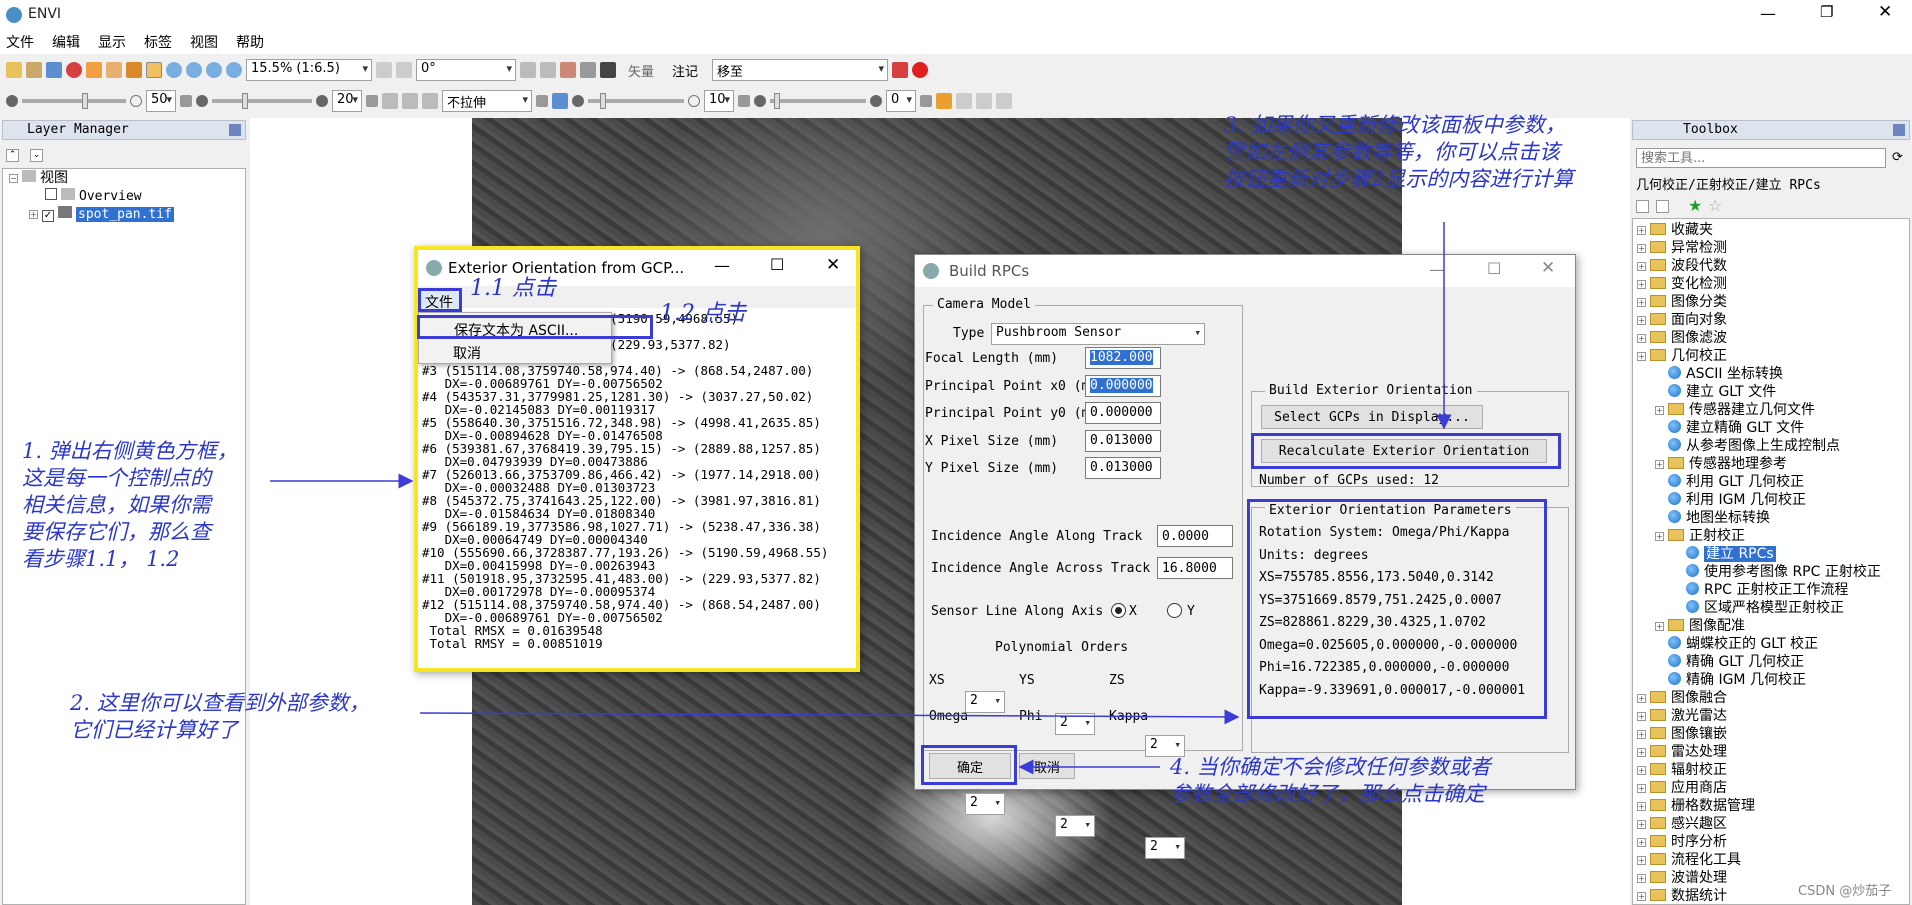  Describe the element at coordinates (926, 101) in the screenshot. I see `reset-transparency-icon` at that location.